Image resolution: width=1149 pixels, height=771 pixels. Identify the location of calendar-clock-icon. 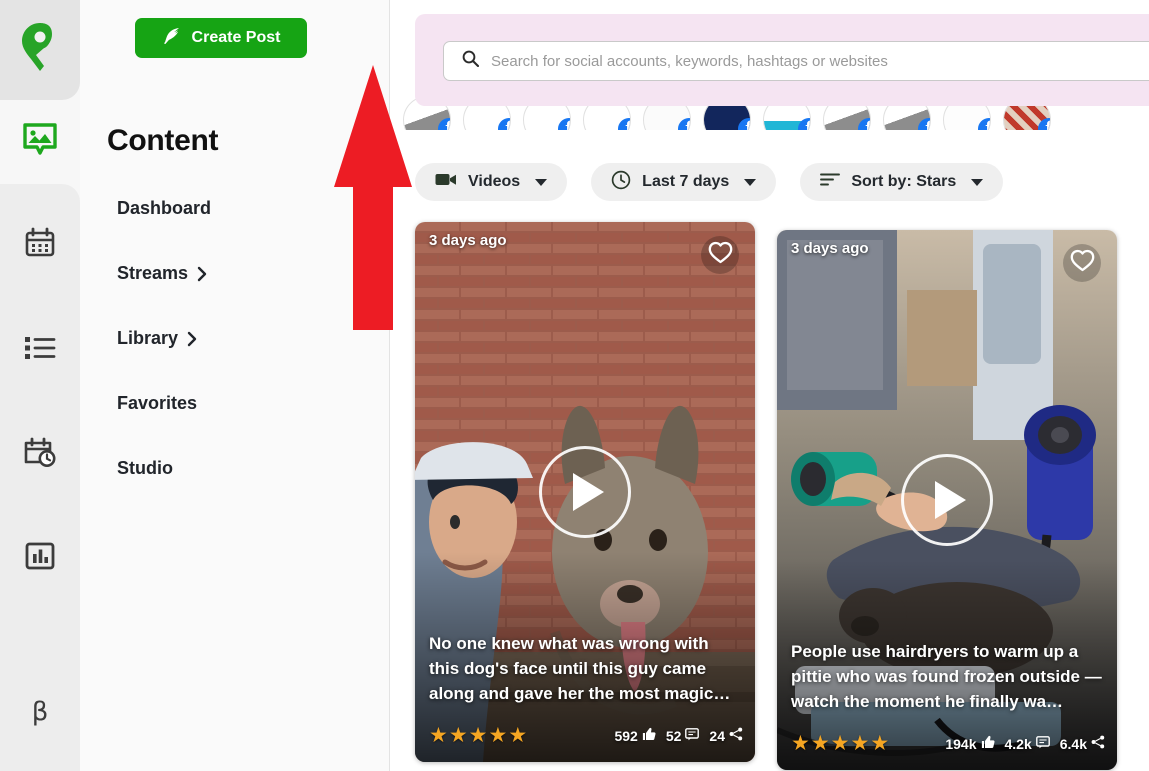
(40, 454).